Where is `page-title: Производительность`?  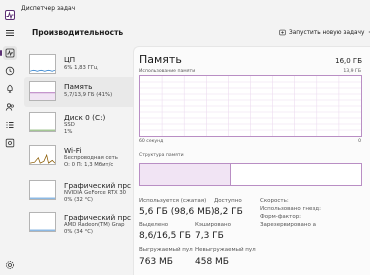
page-title: Производительность is located at coordinates (78, 32).